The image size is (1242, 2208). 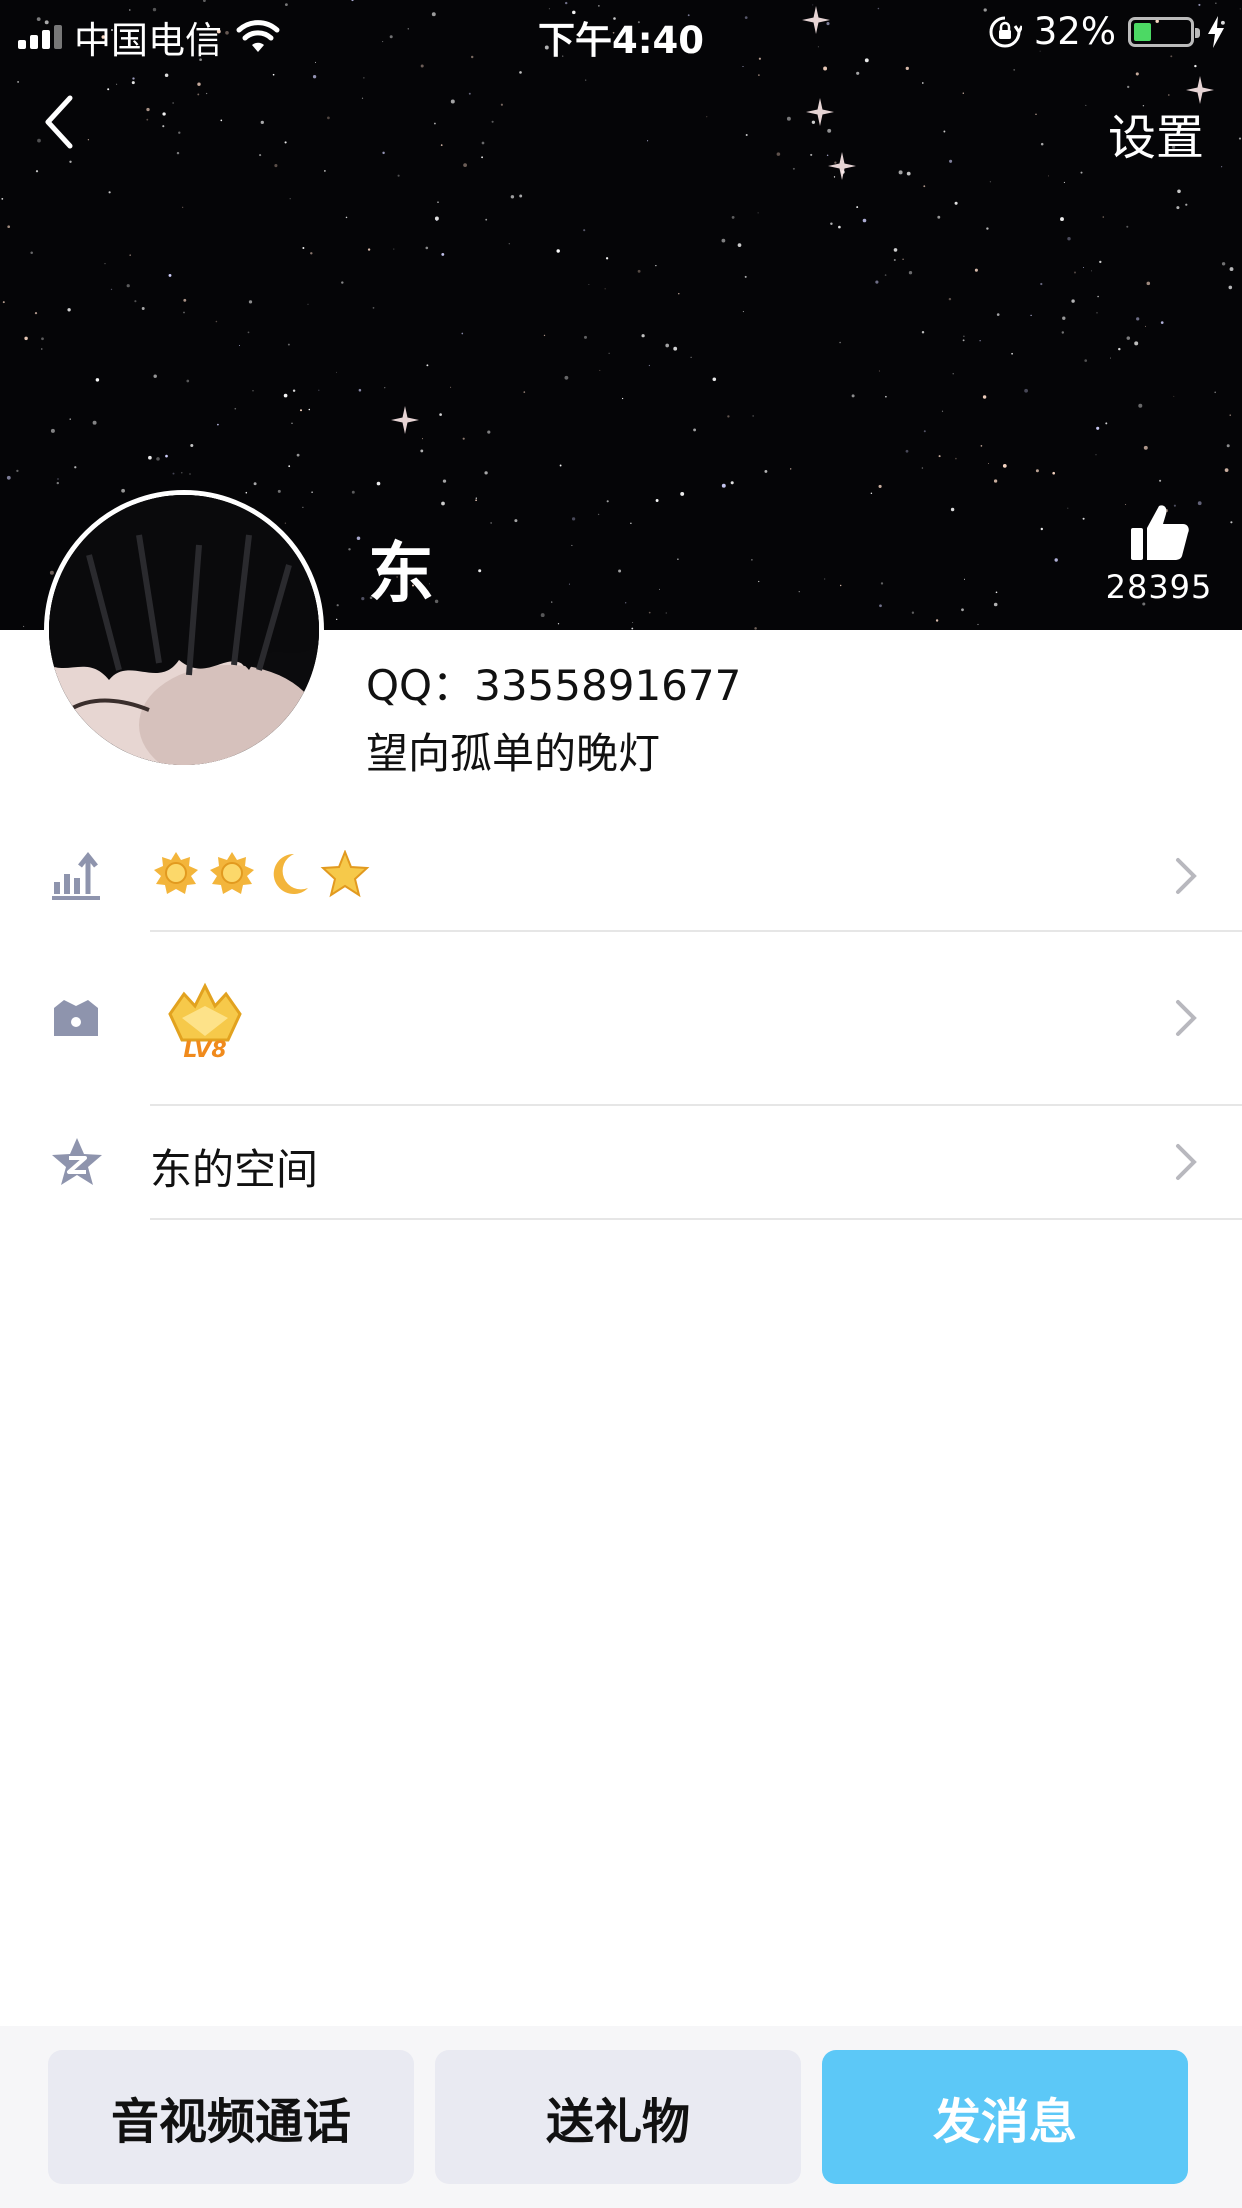 I want to click on avatar-photo, so click(x=184, y=630).